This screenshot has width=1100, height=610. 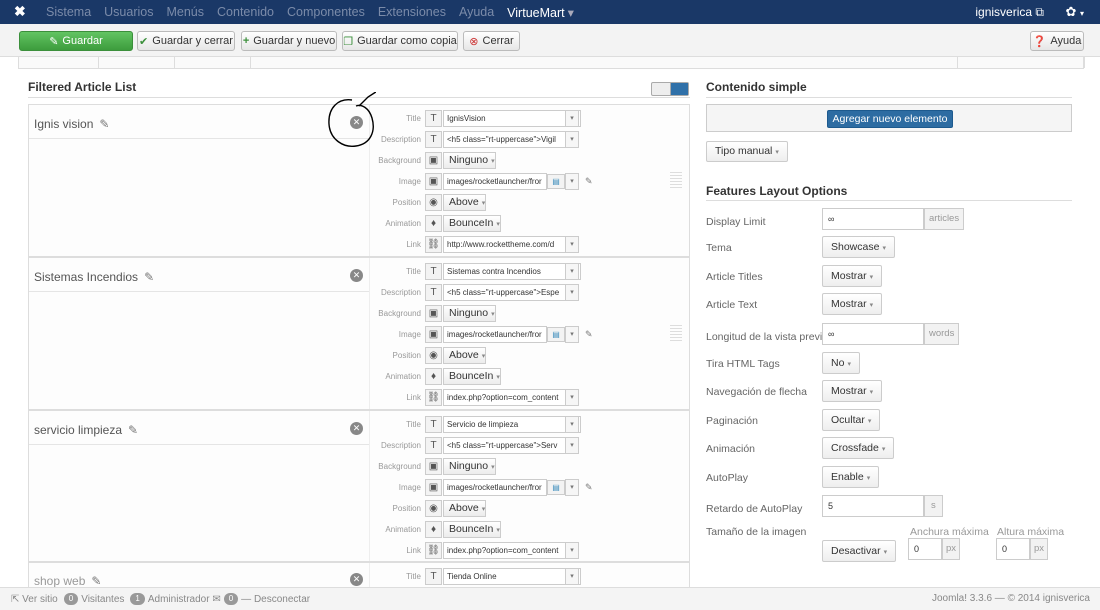 I want to click on manual-type-dropdown: Tipo manual ▾, so click(x=747, y=151).